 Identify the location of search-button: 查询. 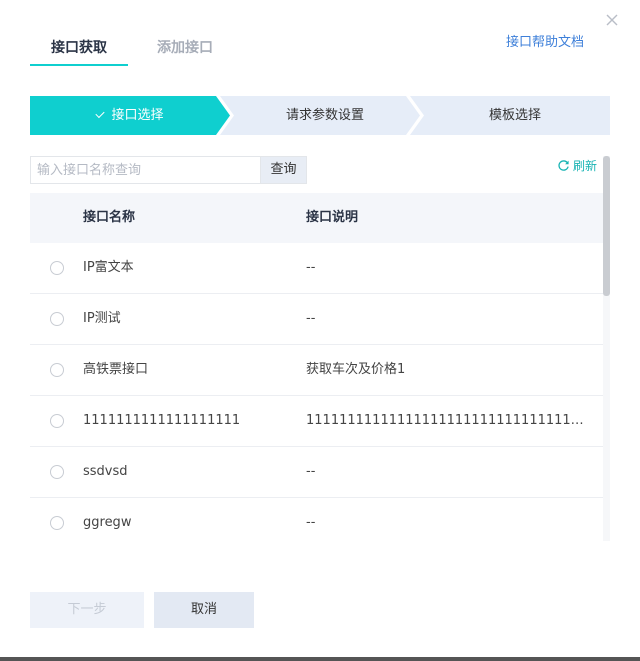
(283, 170).